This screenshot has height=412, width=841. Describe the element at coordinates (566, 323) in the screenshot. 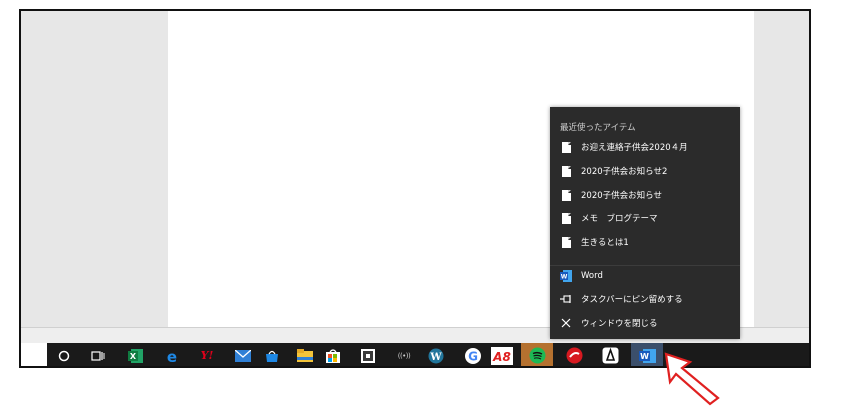

I see `close-icon` at that location.